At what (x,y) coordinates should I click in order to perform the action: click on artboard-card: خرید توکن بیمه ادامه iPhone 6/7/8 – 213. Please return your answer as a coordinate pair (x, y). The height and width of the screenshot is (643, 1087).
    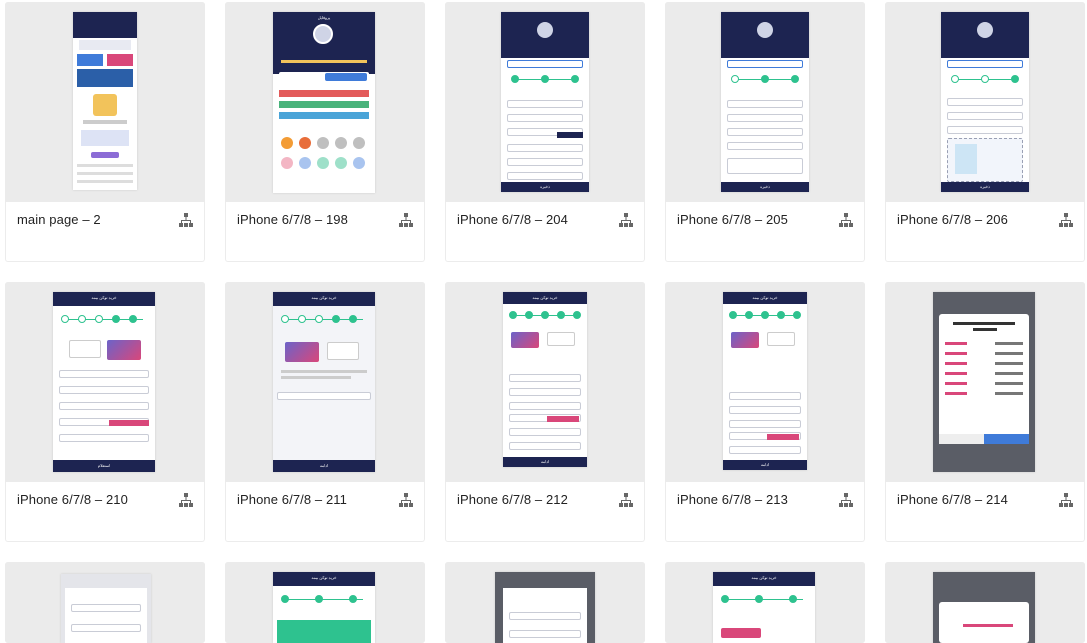
    Looking at the image, I should click on (765, 412).